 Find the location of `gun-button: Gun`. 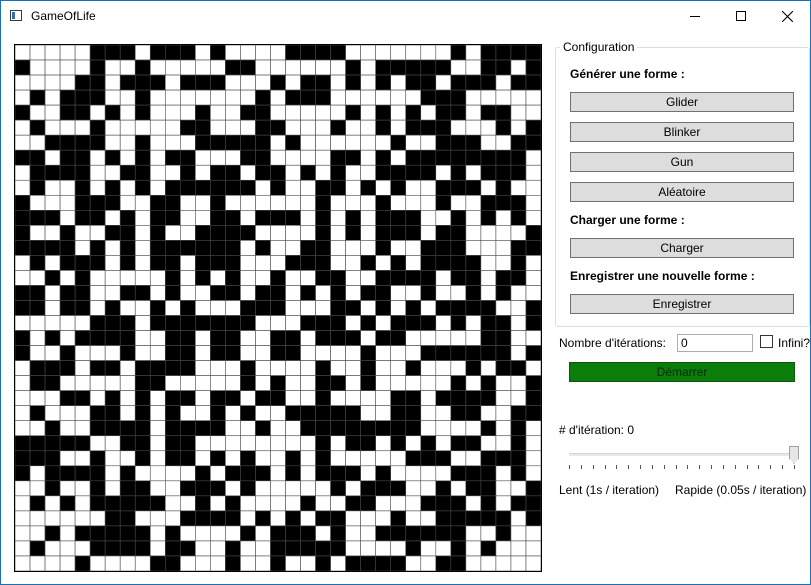

gun-button: Gun is located at coordinates (682, 162).